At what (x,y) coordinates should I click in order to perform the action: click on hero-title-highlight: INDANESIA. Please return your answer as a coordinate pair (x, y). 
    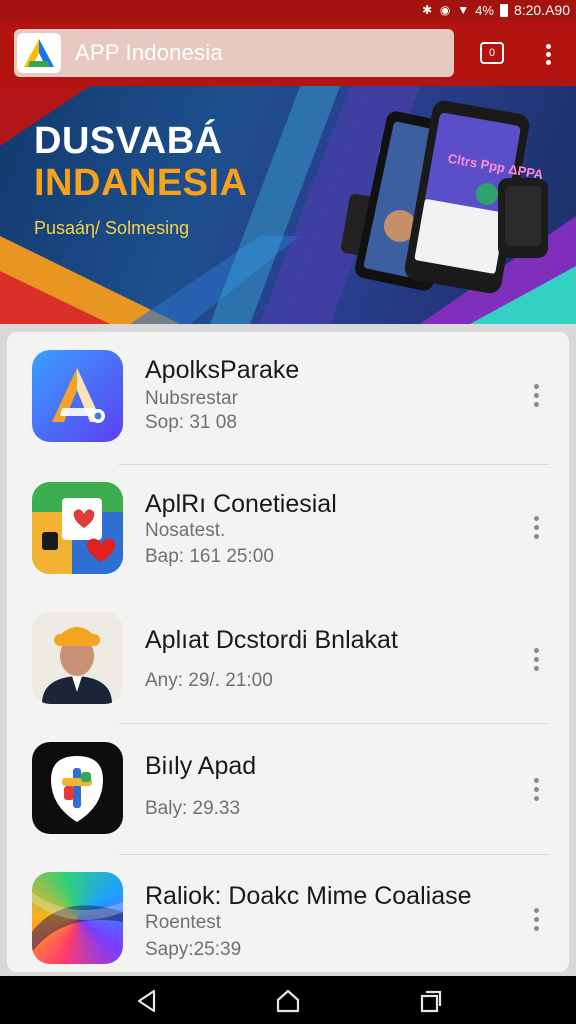
    Looking at the image, I should click on (141, 183).